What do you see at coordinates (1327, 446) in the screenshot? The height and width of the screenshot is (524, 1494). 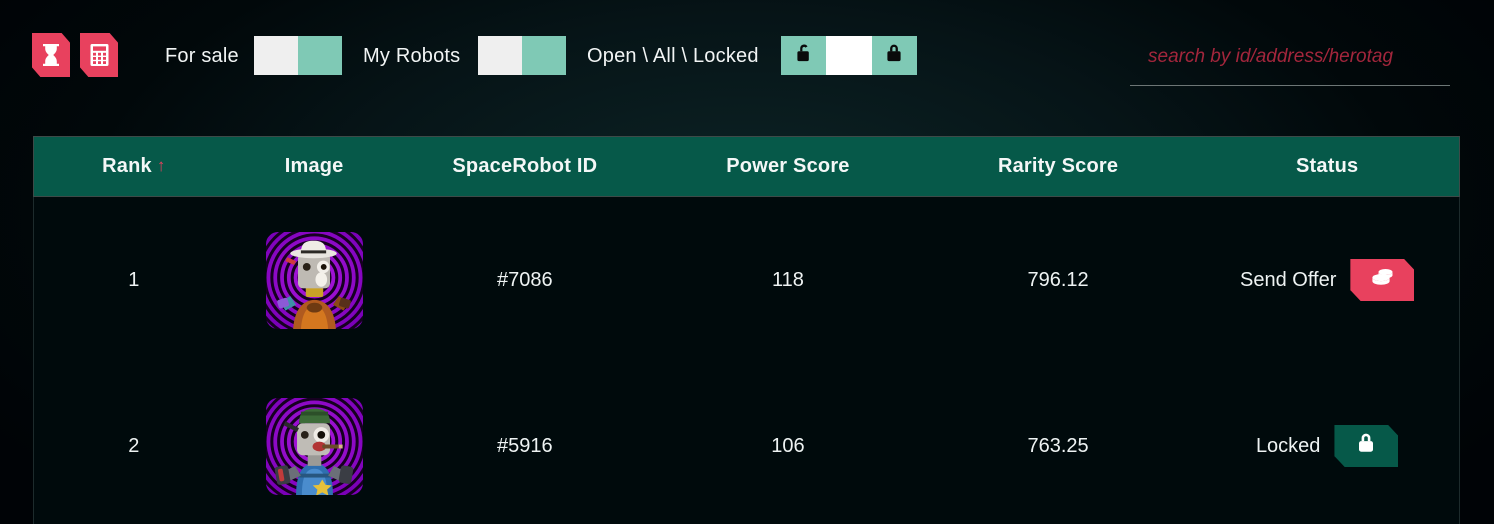 I see `cell-status: Locked` at bounding box center [1327, 446].